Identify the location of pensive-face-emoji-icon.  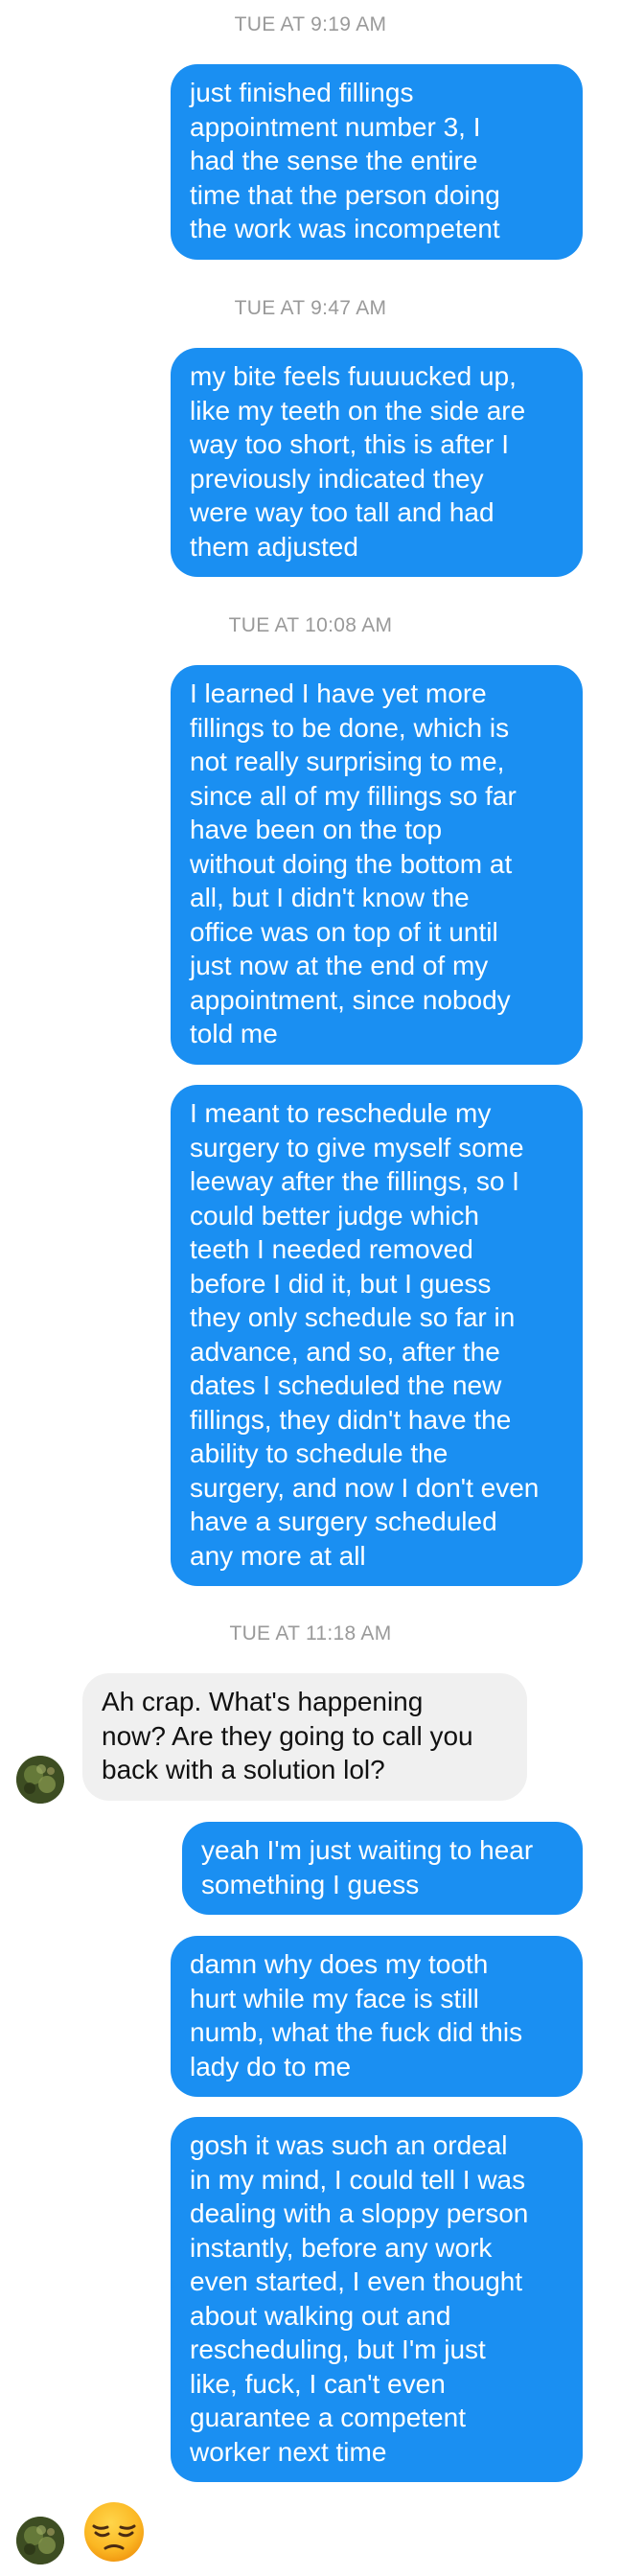
(114, 2532).